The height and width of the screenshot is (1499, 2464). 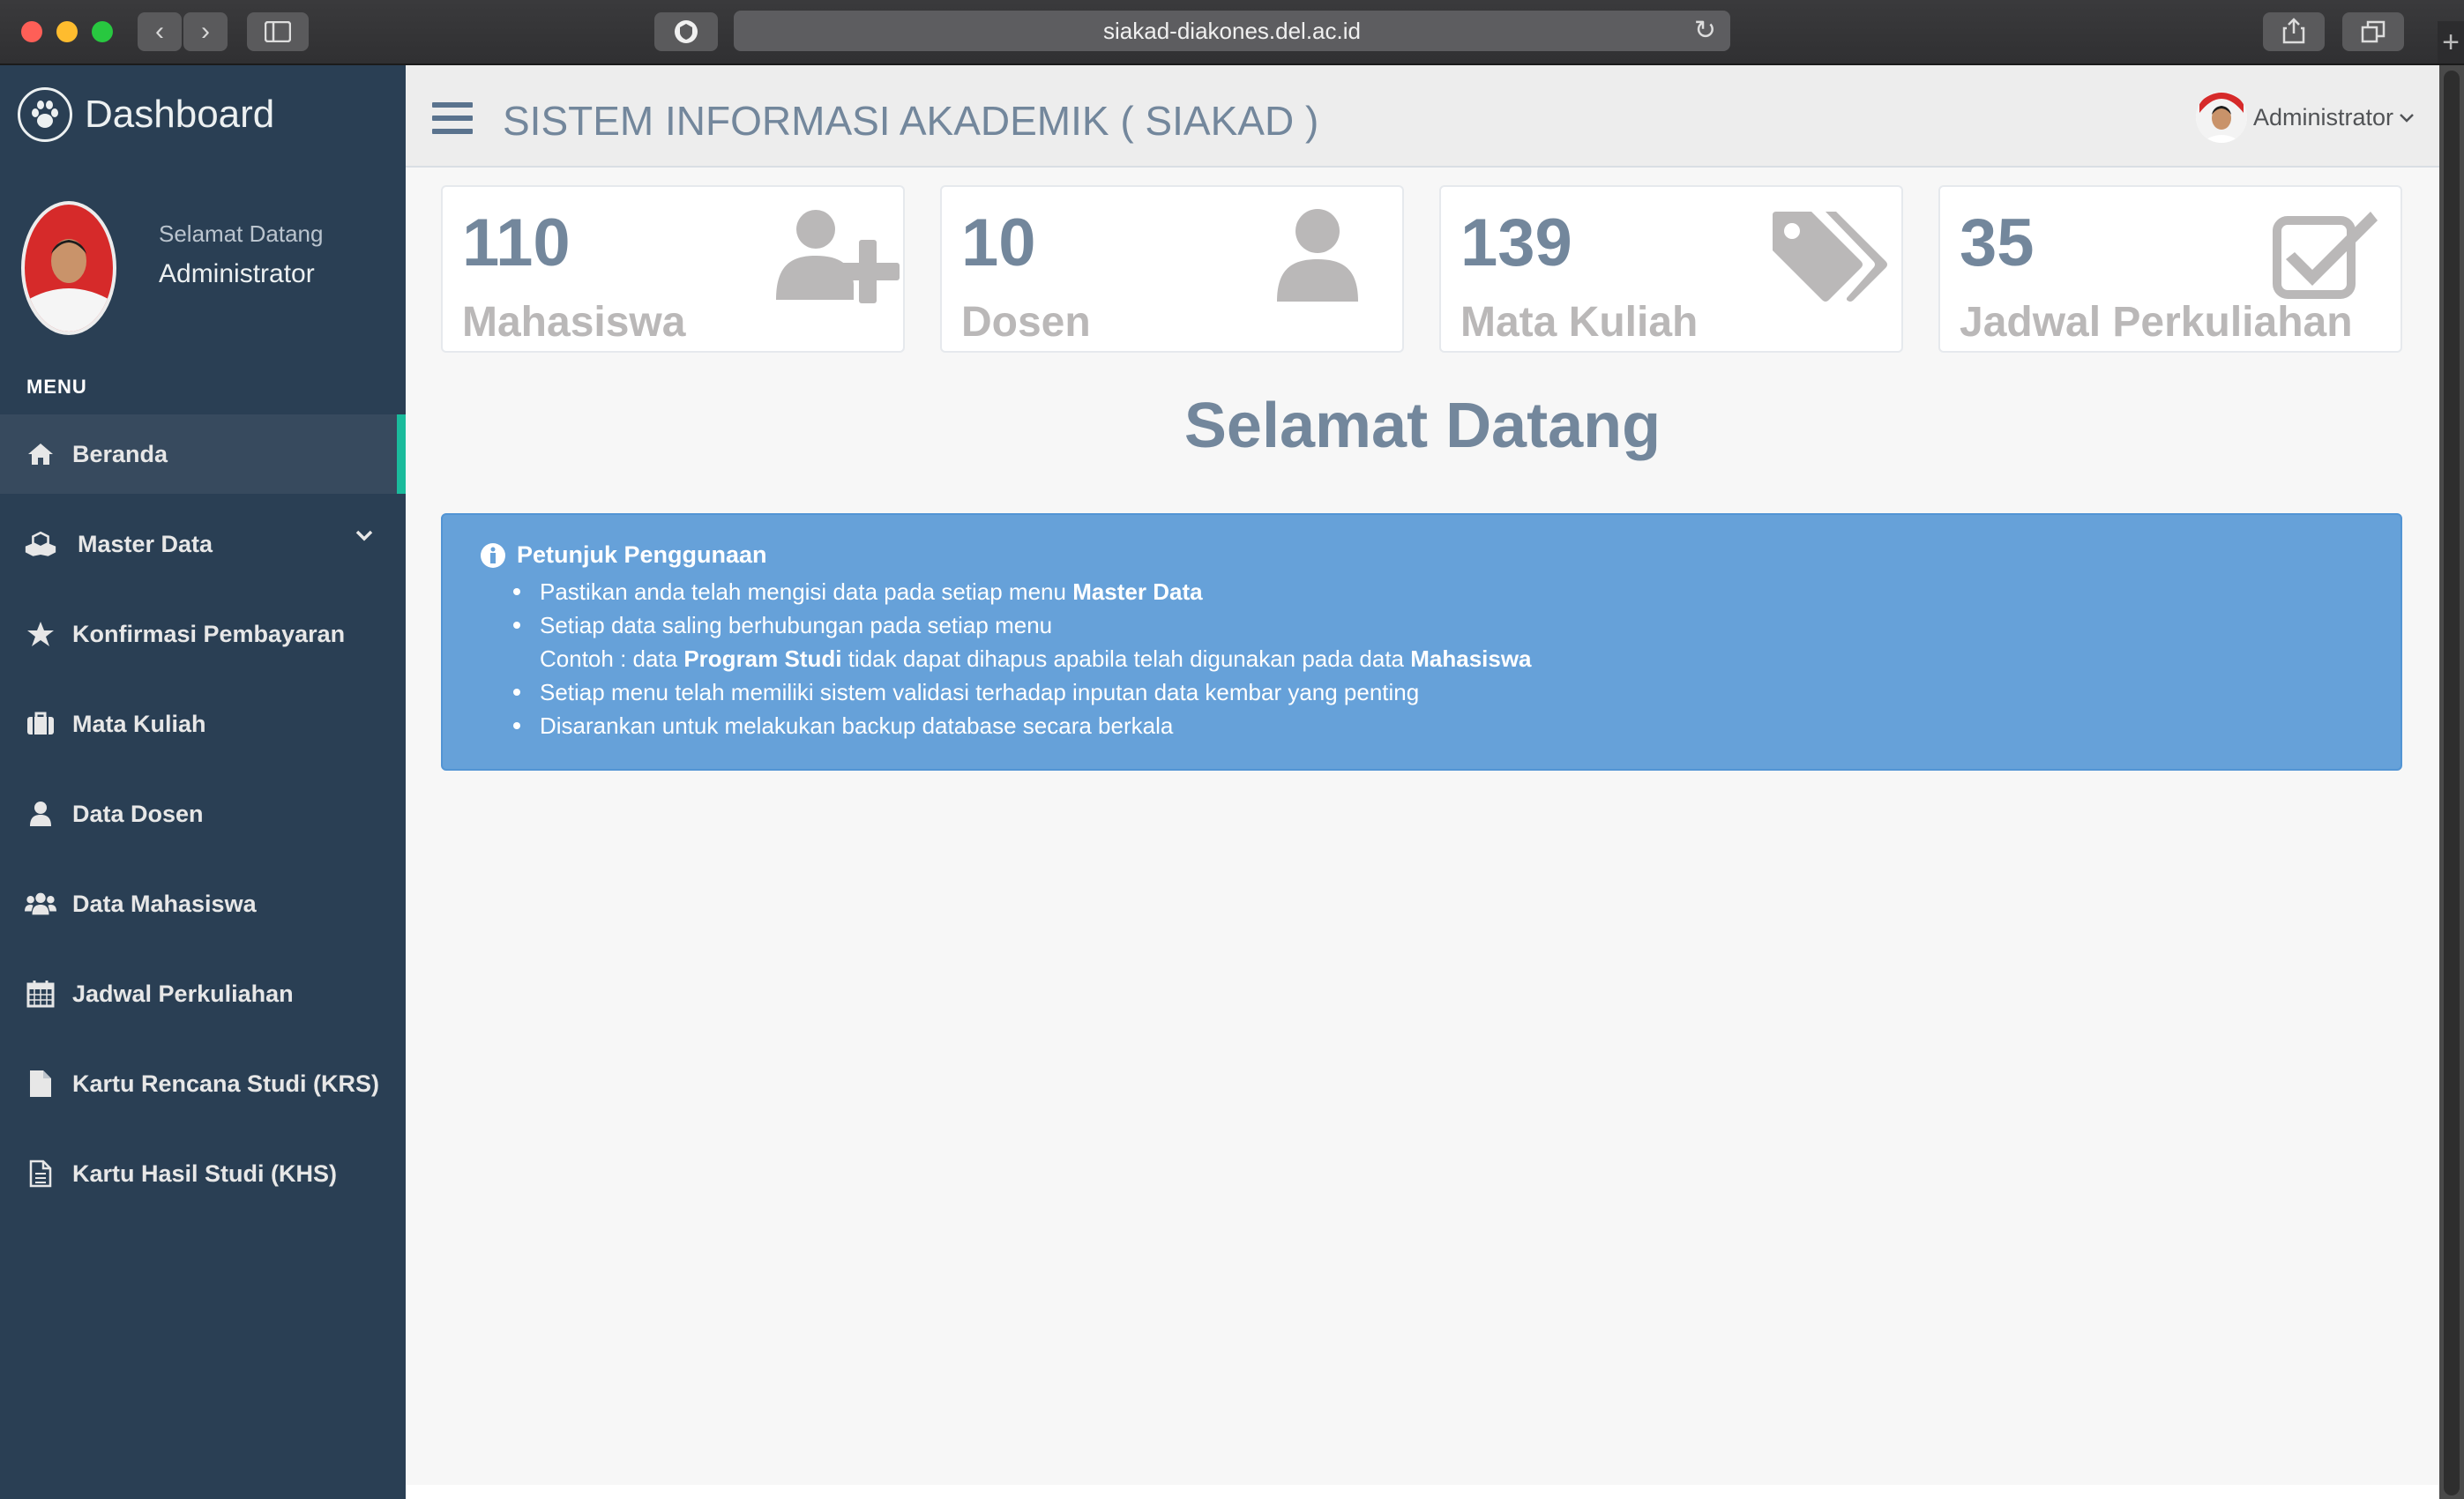 I want to click on file-icon, so click(x=40, y=1084).